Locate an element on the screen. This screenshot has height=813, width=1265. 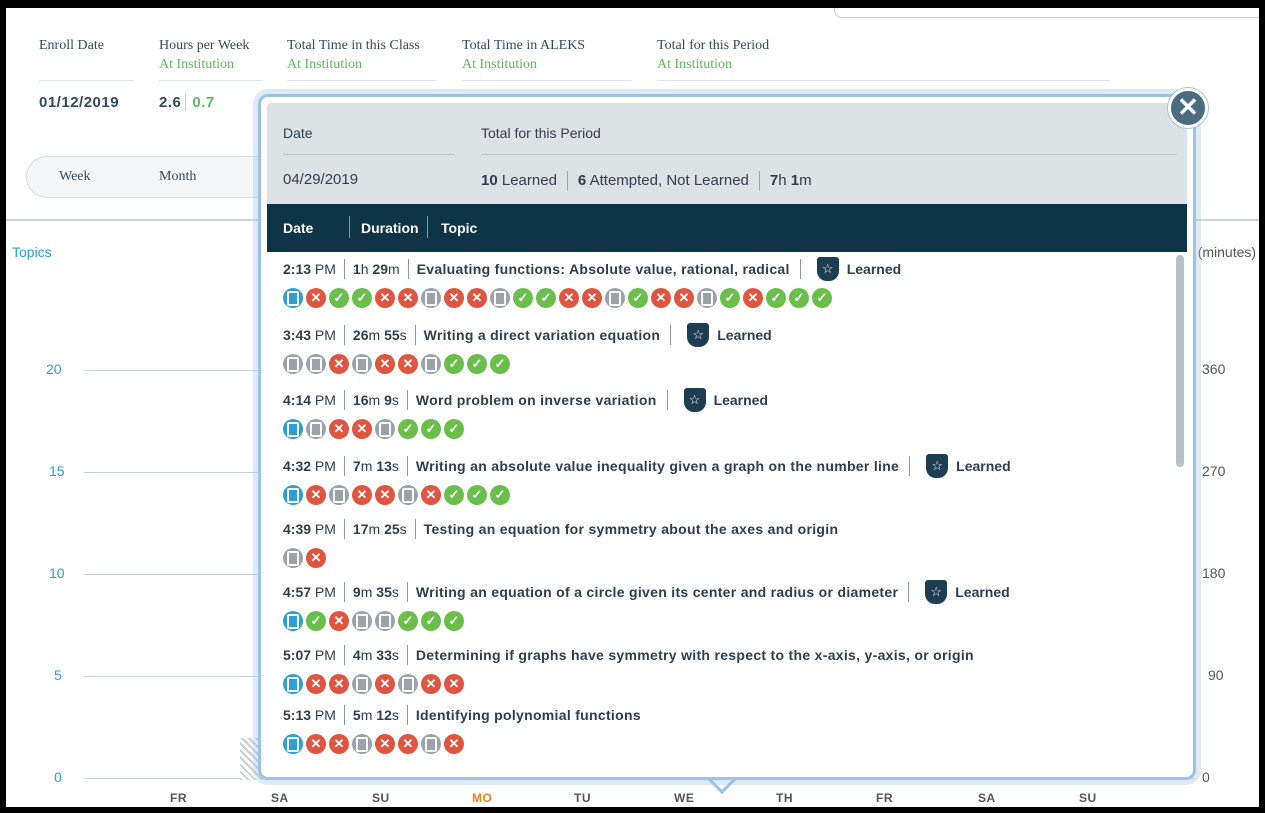
time-minutes-unit: m is located at coordinates (805, 180).